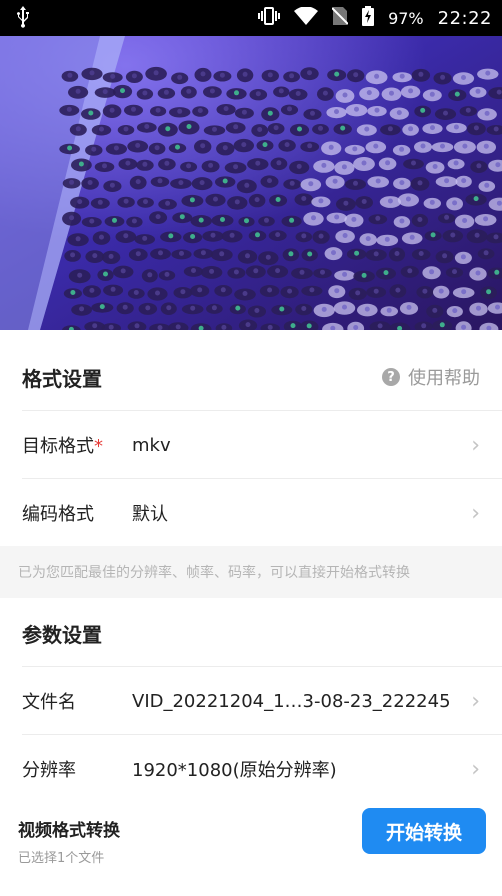 The width and height of the screenshot is (502, 896). What do you see at coordinates (251, 513) in the screenshot?
I see `codec-format-row: 编码格式 默认 ›` at bounding box center [251, 513].